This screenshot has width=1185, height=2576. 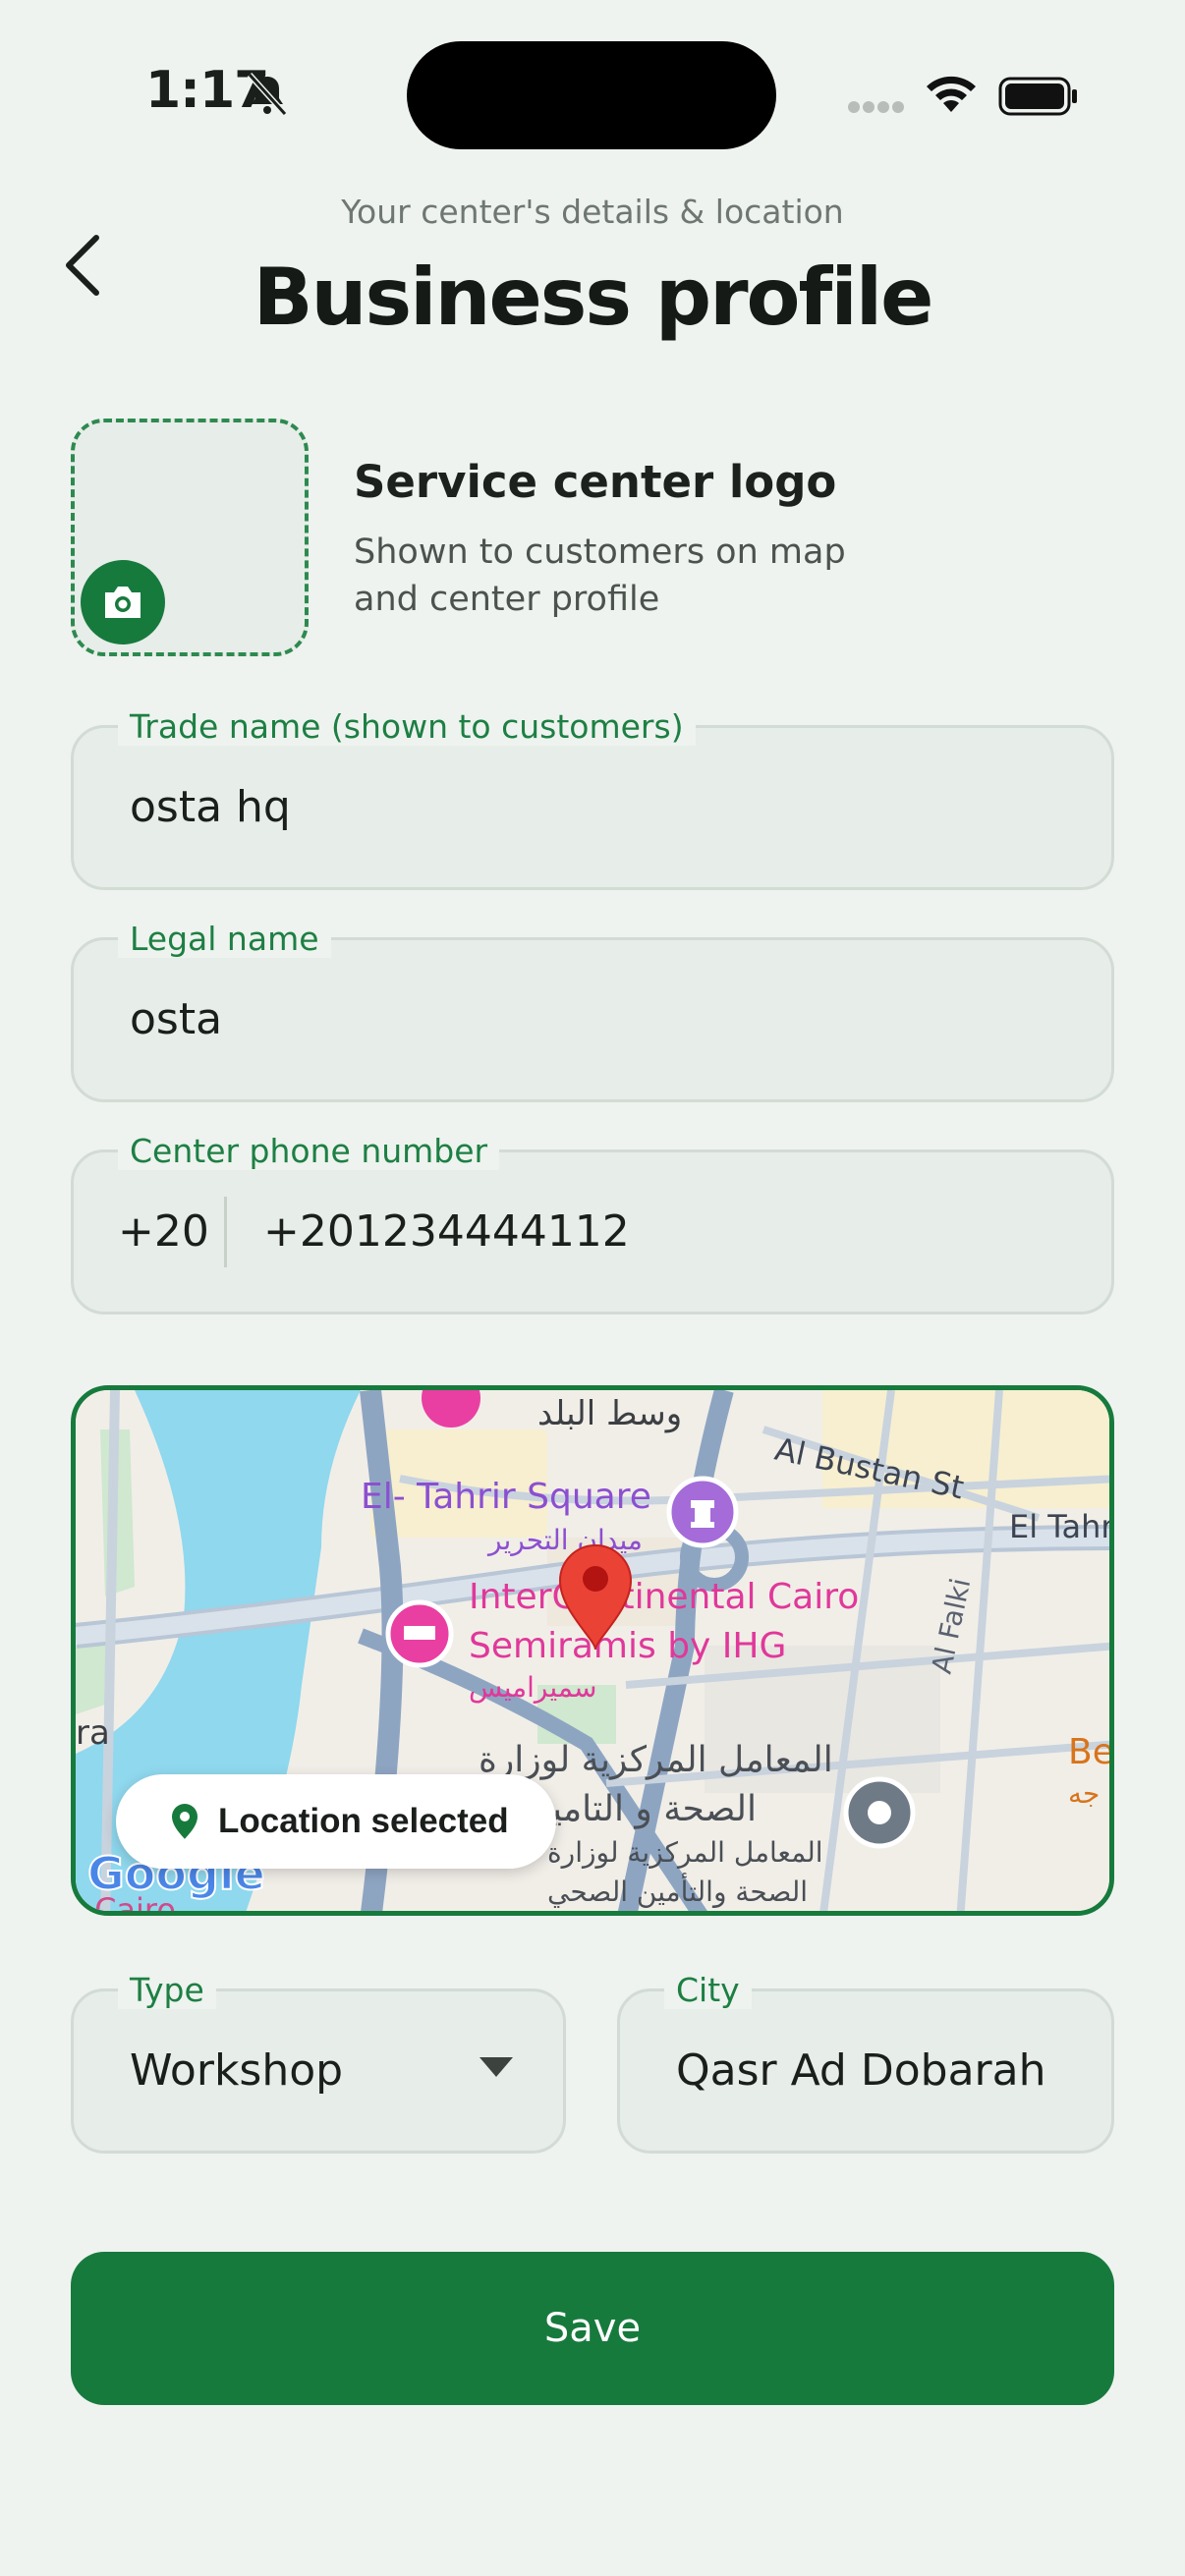 I want to click on map-label: جه, so click(x=1084, y=1793).